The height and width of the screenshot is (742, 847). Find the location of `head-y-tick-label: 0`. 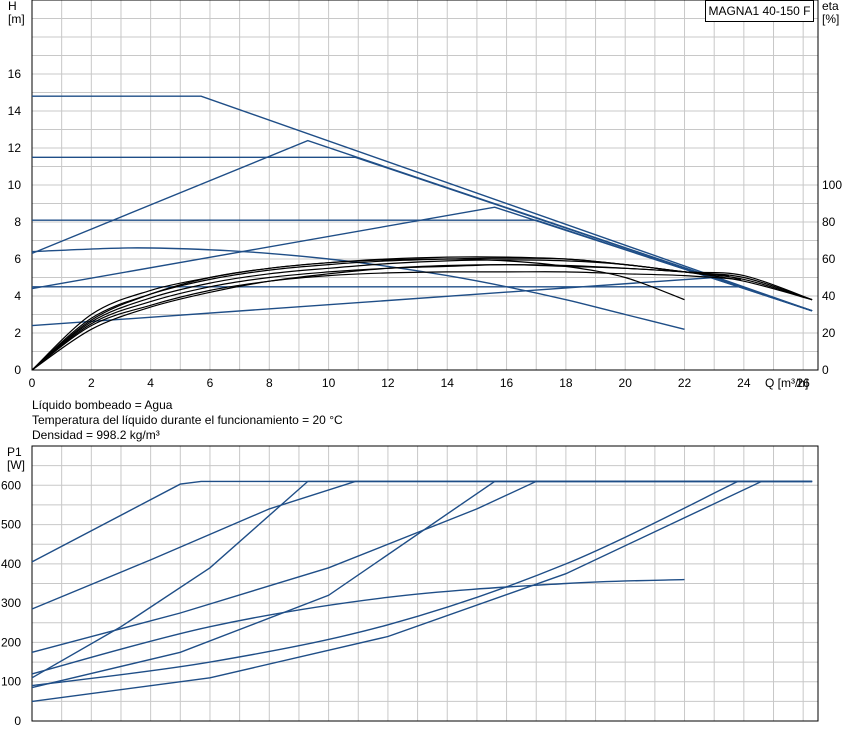

head-y-tick-label: 0 is located at coordinates (17, 370).